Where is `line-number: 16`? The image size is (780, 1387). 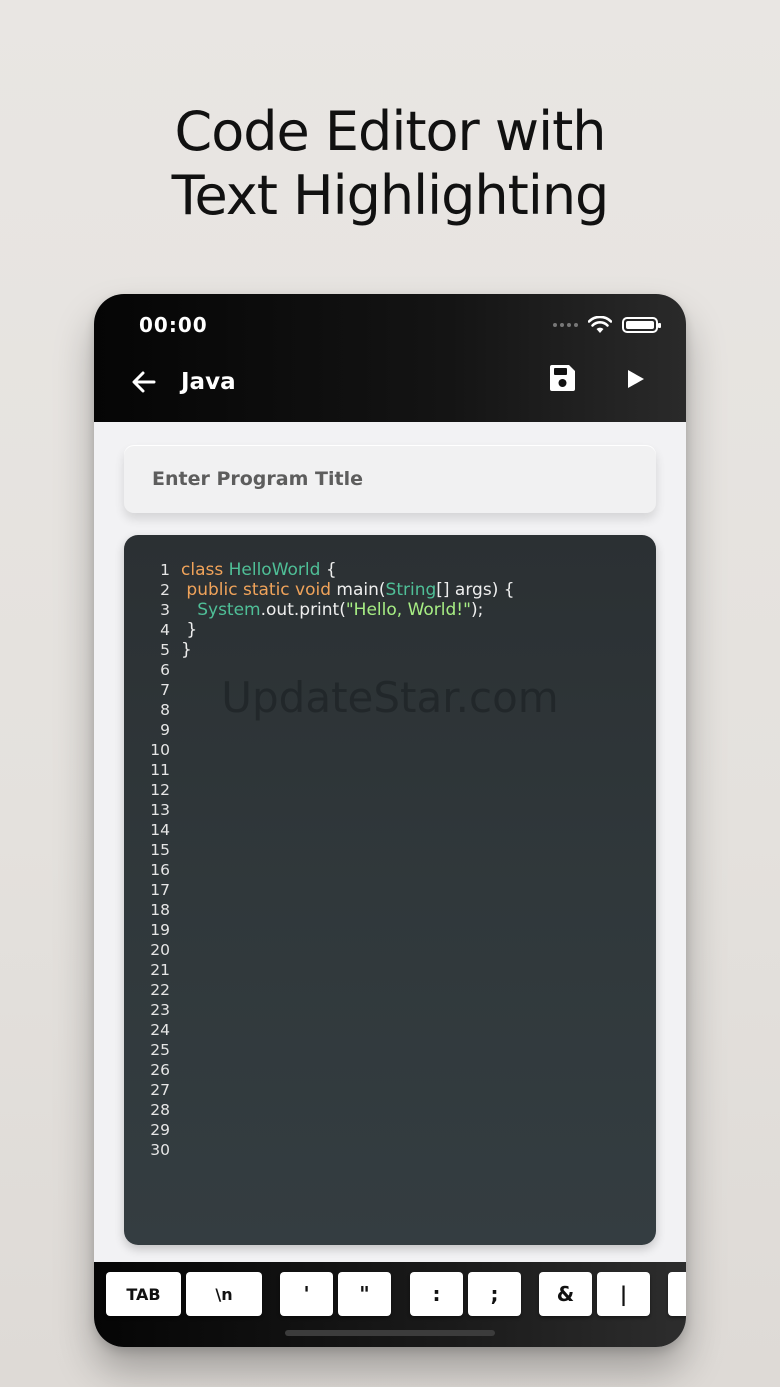 line-number: 16 is located at coordinates (160, 870).